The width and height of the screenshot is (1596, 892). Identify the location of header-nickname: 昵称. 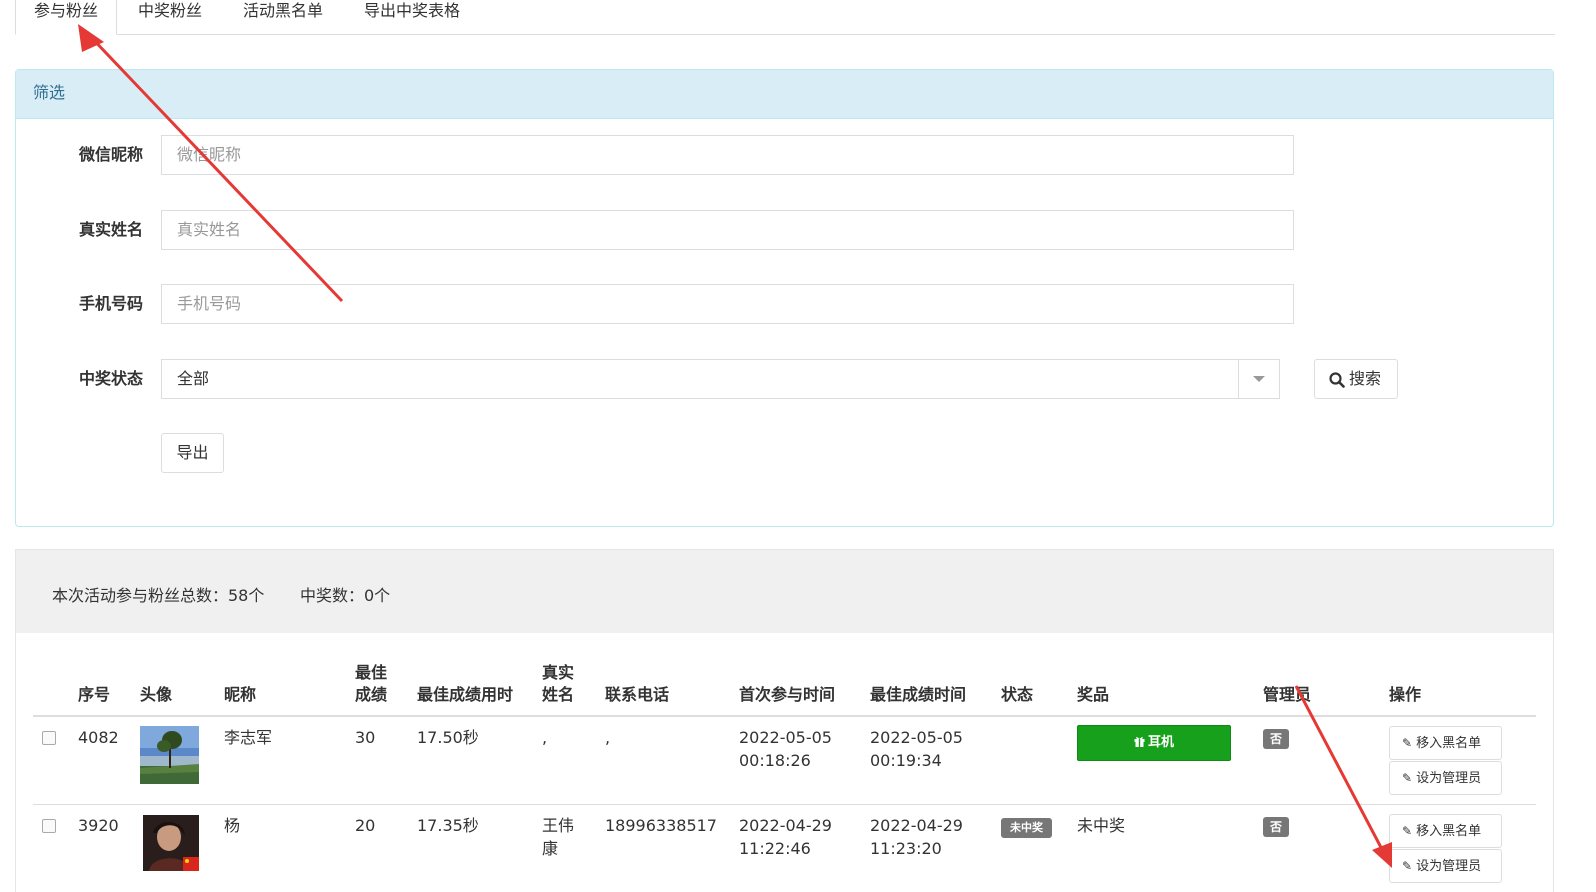
(240, 694).